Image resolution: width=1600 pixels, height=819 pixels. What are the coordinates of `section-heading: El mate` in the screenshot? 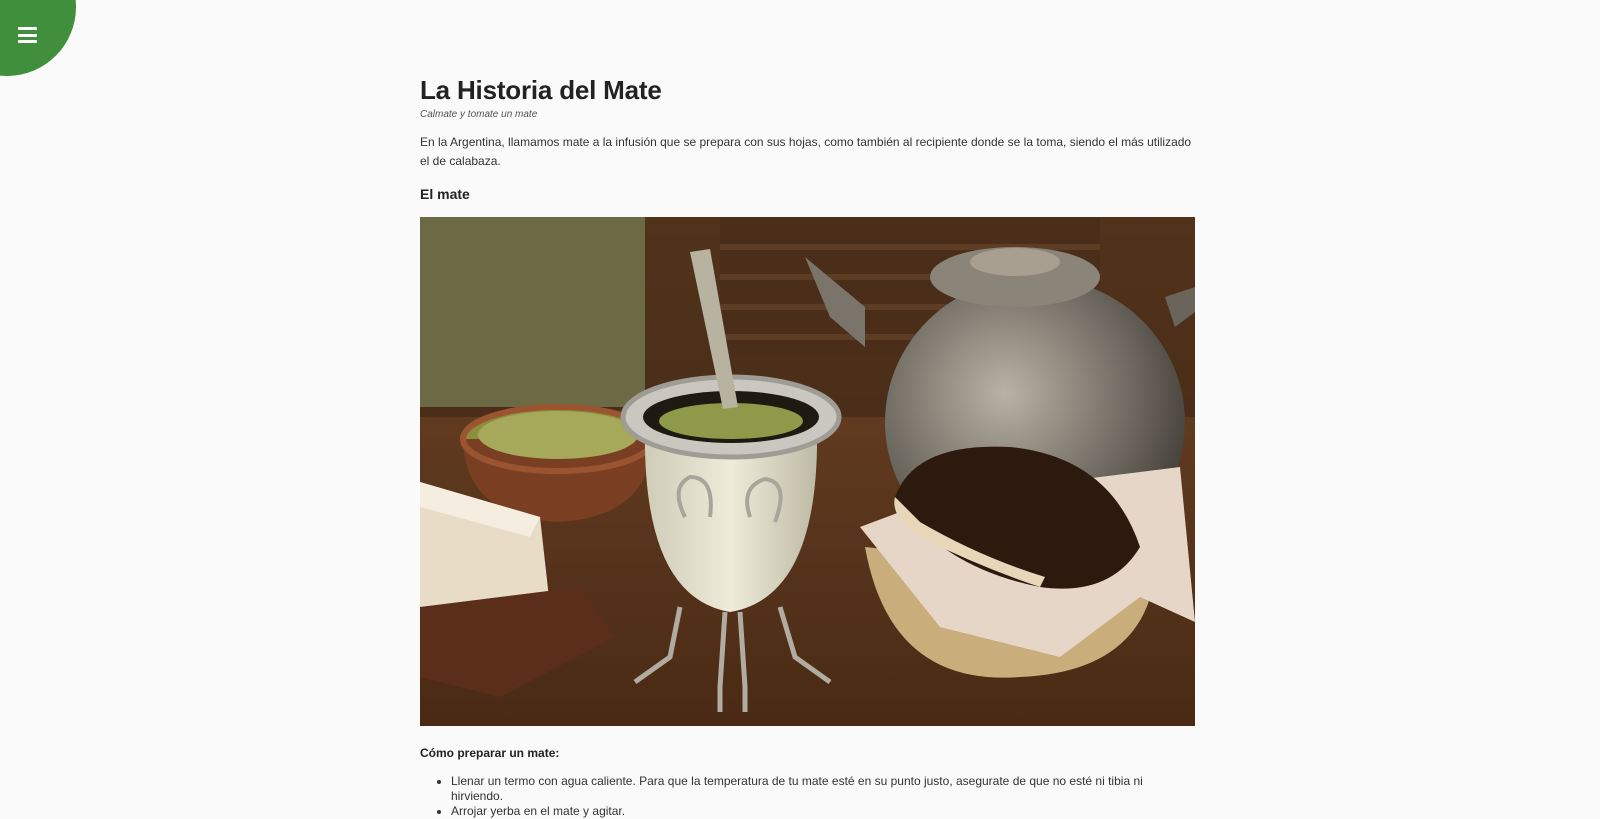 It's located at (445, 194).